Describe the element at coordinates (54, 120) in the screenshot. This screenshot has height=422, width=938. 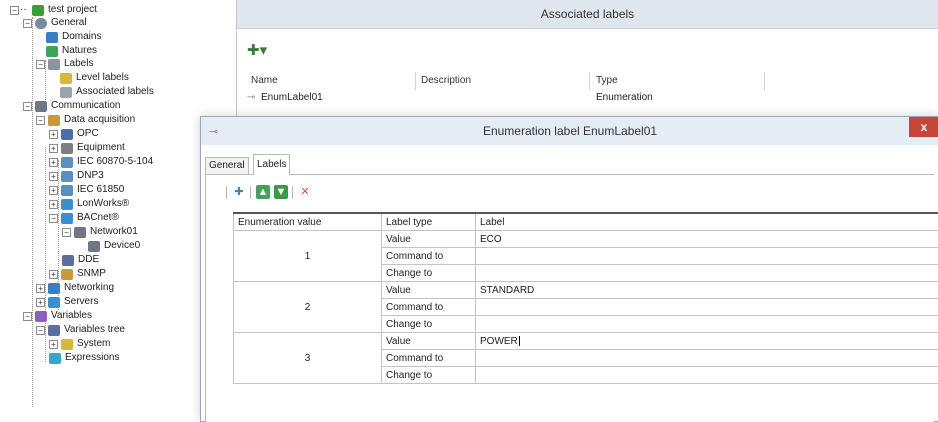
I see `data-acquisition-icon` at that location.